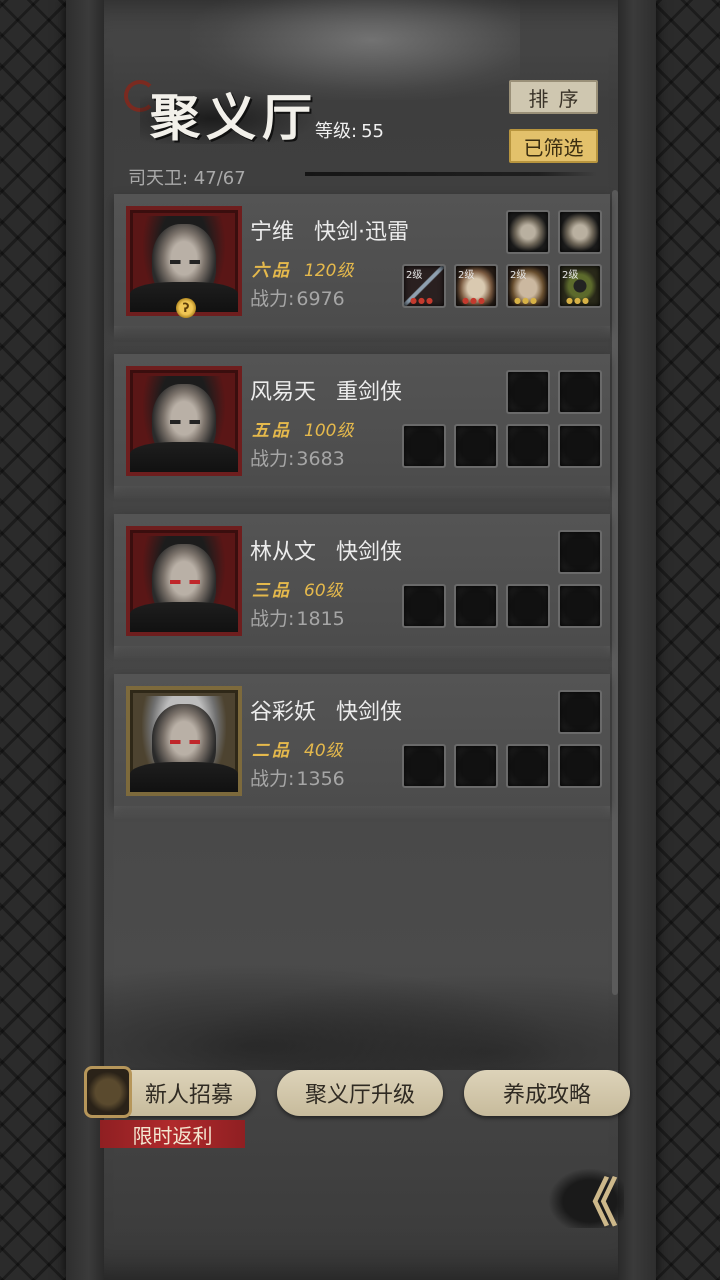 The height and width of the screenshot is (1280, 720). What do you see at coordinates (329, 271) in the screenshot?
I see `hero-level: 120级` at bounding box center [329, 271].